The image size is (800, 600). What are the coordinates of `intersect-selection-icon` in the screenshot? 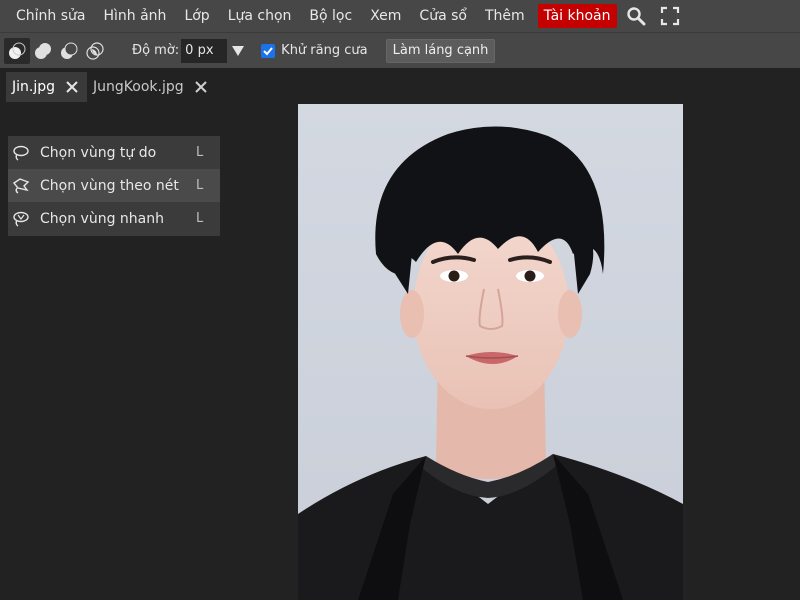 It's located at (95, 51).